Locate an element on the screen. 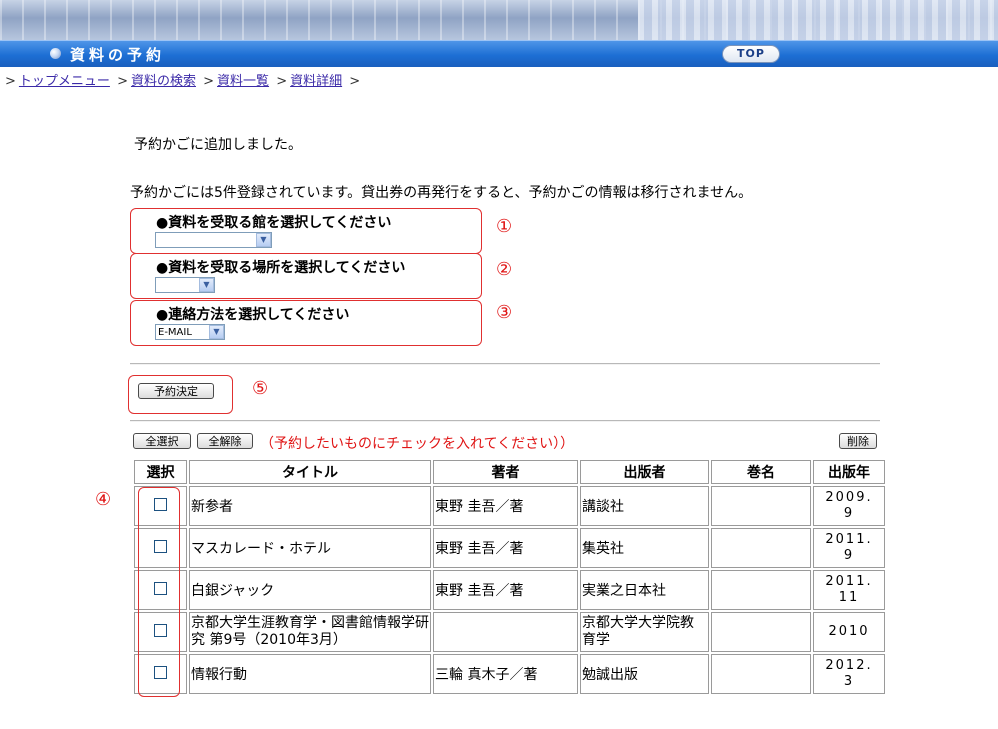  row-publisher: 勉誠出版 is located at coordinates (644, 674).